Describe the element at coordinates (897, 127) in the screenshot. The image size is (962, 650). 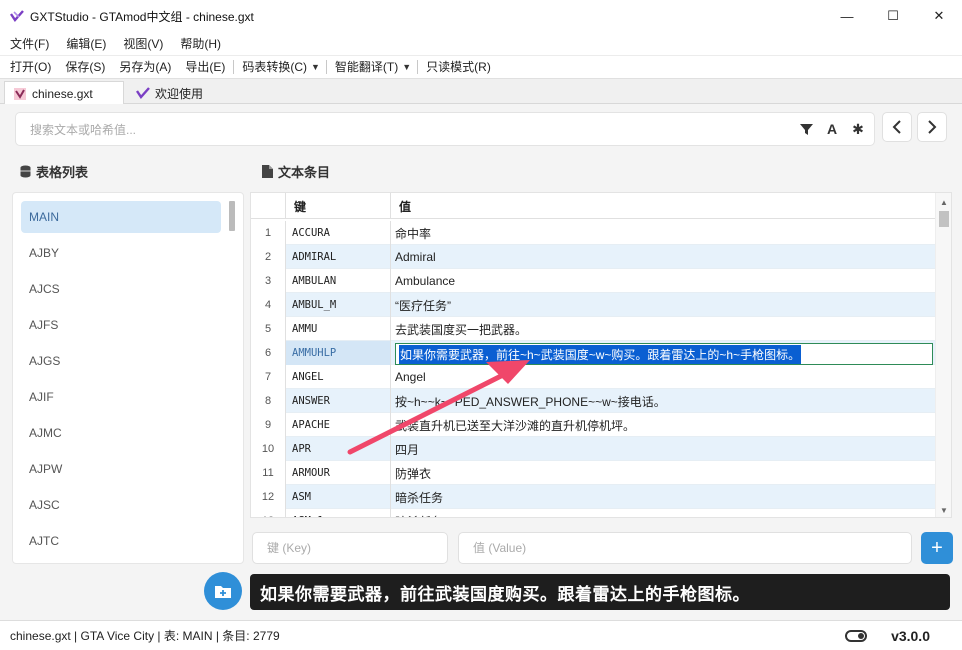
I see `previous-button` at that location.